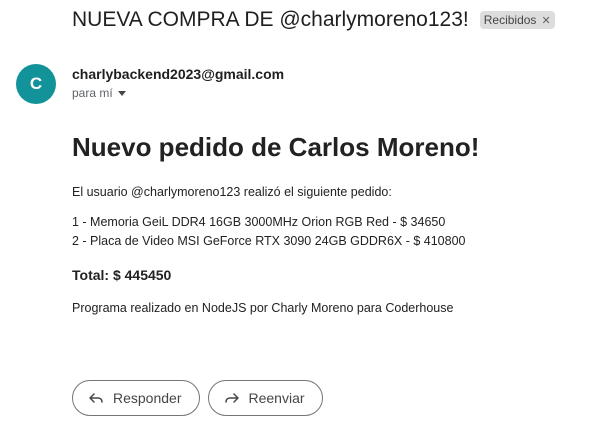  I want to click on reply-icon, so click(96, 398).